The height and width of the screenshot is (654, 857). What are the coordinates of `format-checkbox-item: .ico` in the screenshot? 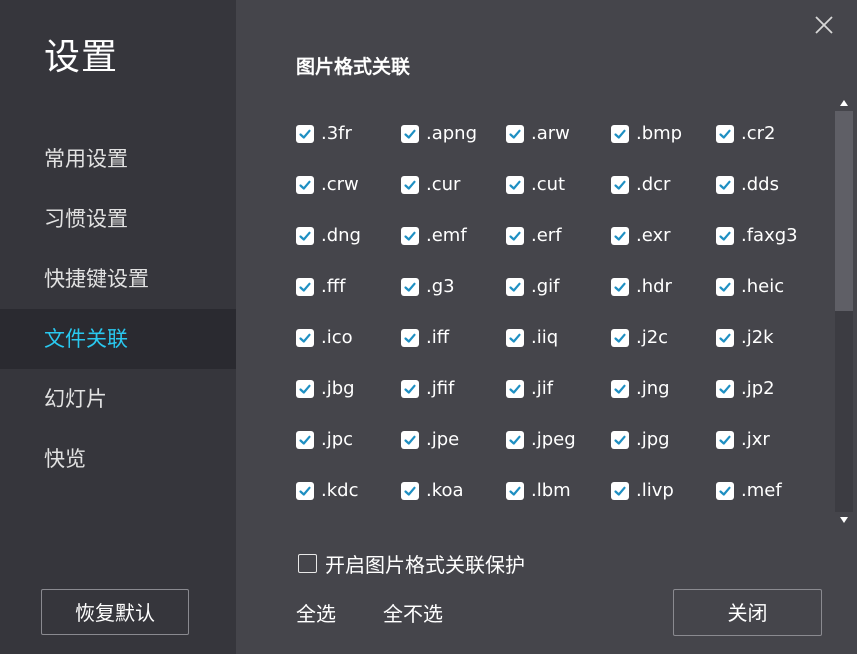 It's located at (324, 337).